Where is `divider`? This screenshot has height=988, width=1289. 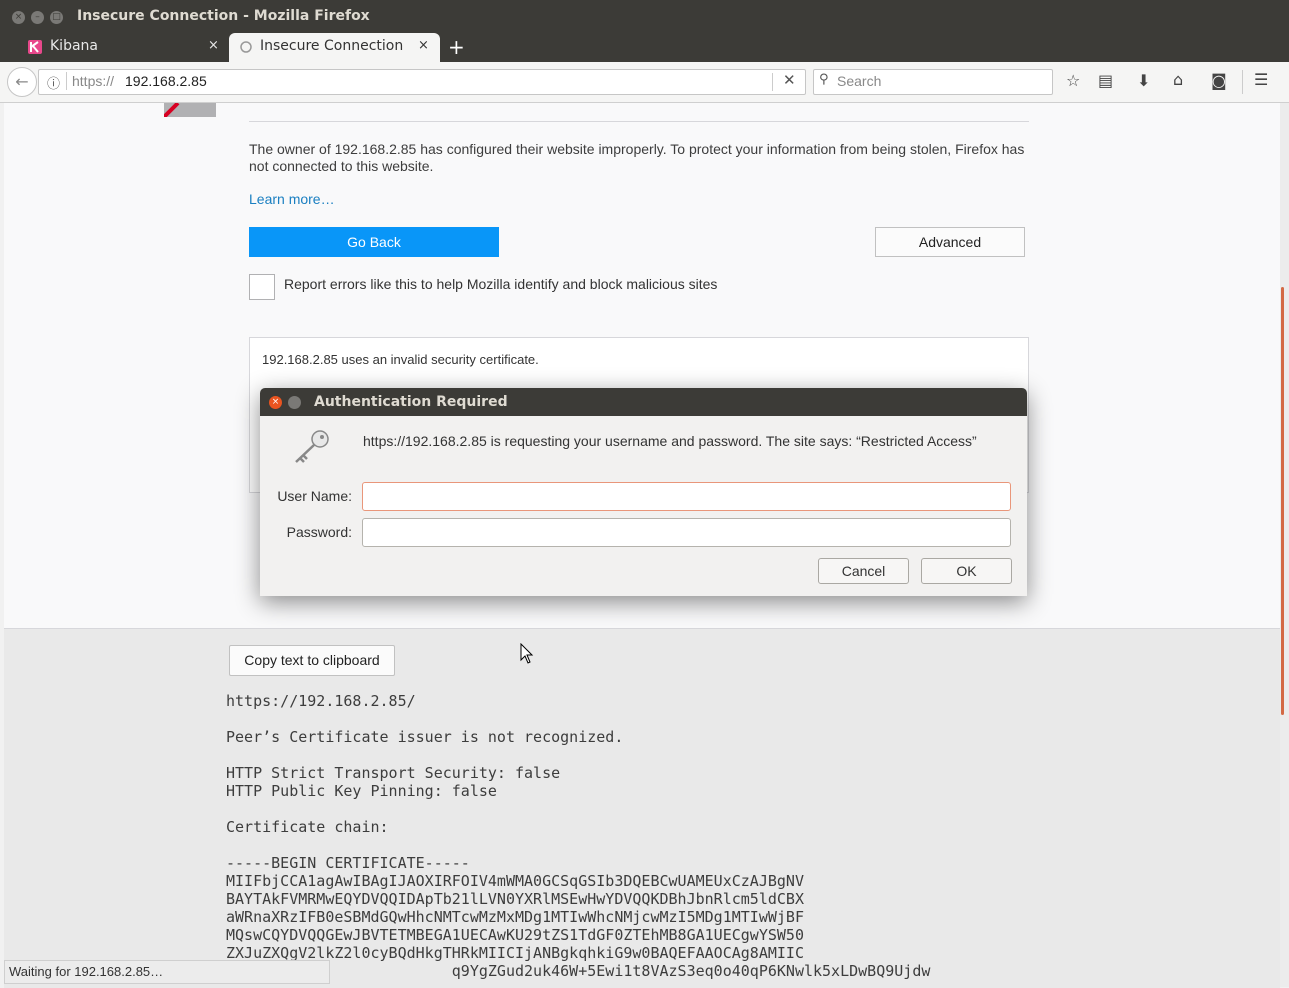 divider is located at coordinates (639, 121).